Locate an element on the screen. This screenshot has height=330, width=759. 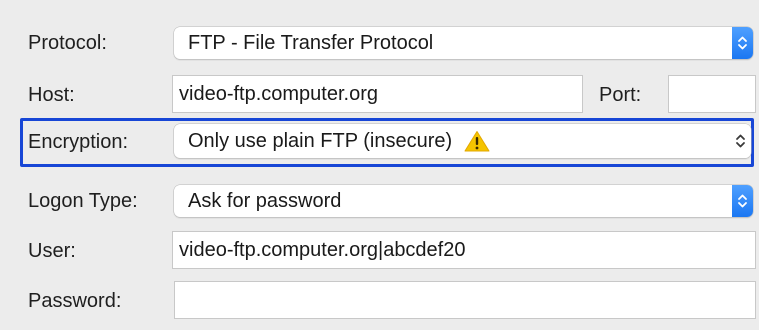
logon-type-label: Logon Type: is located at coordinates (83, 201).